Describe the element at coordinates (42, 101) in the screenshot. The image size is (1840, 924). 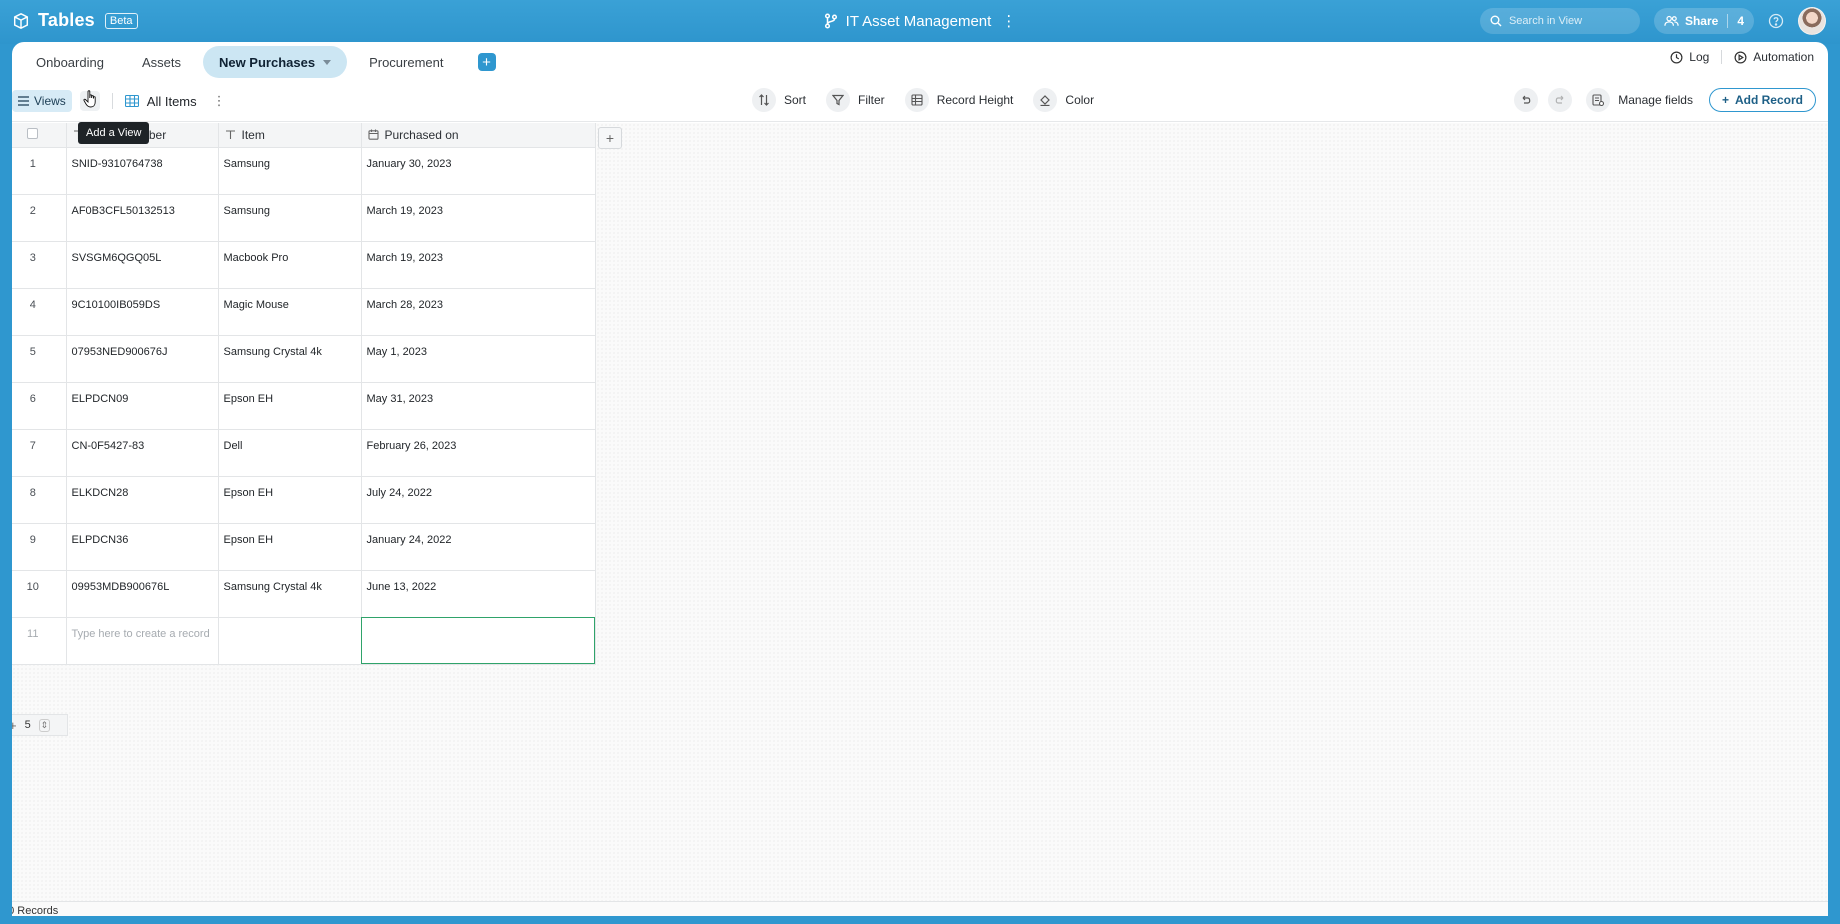
I see `views-button: Views` at that location.